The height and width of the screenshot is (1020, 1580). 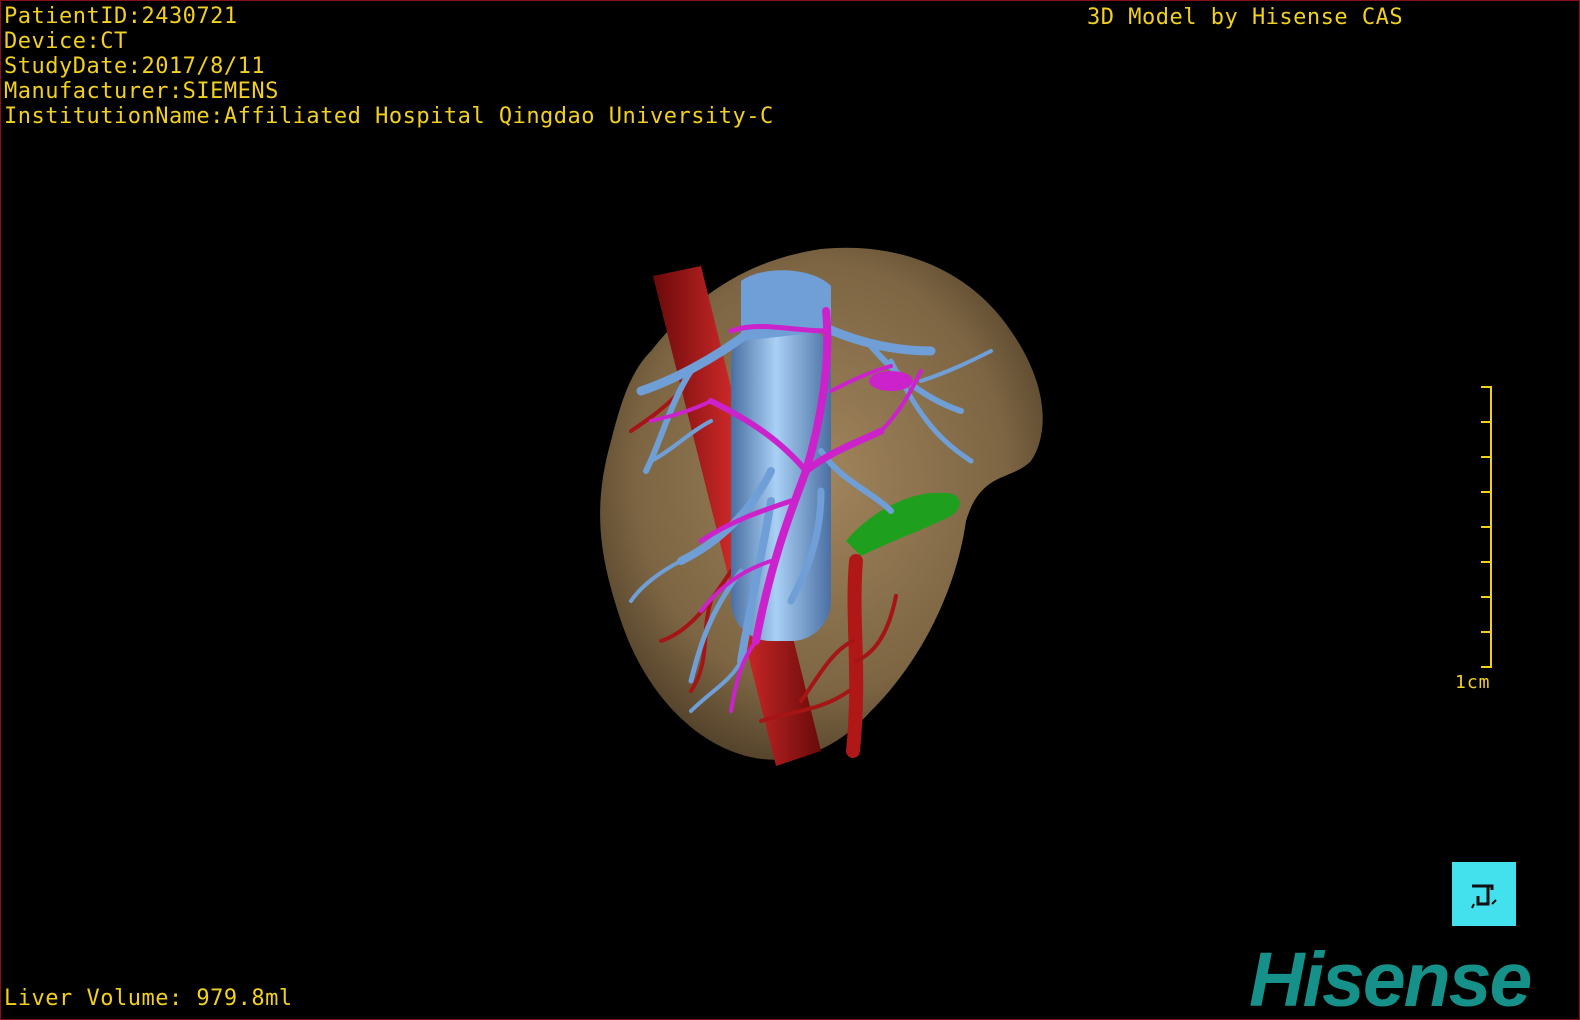 I want to click on inferior-vena-cava, so click(x=781, y=481).